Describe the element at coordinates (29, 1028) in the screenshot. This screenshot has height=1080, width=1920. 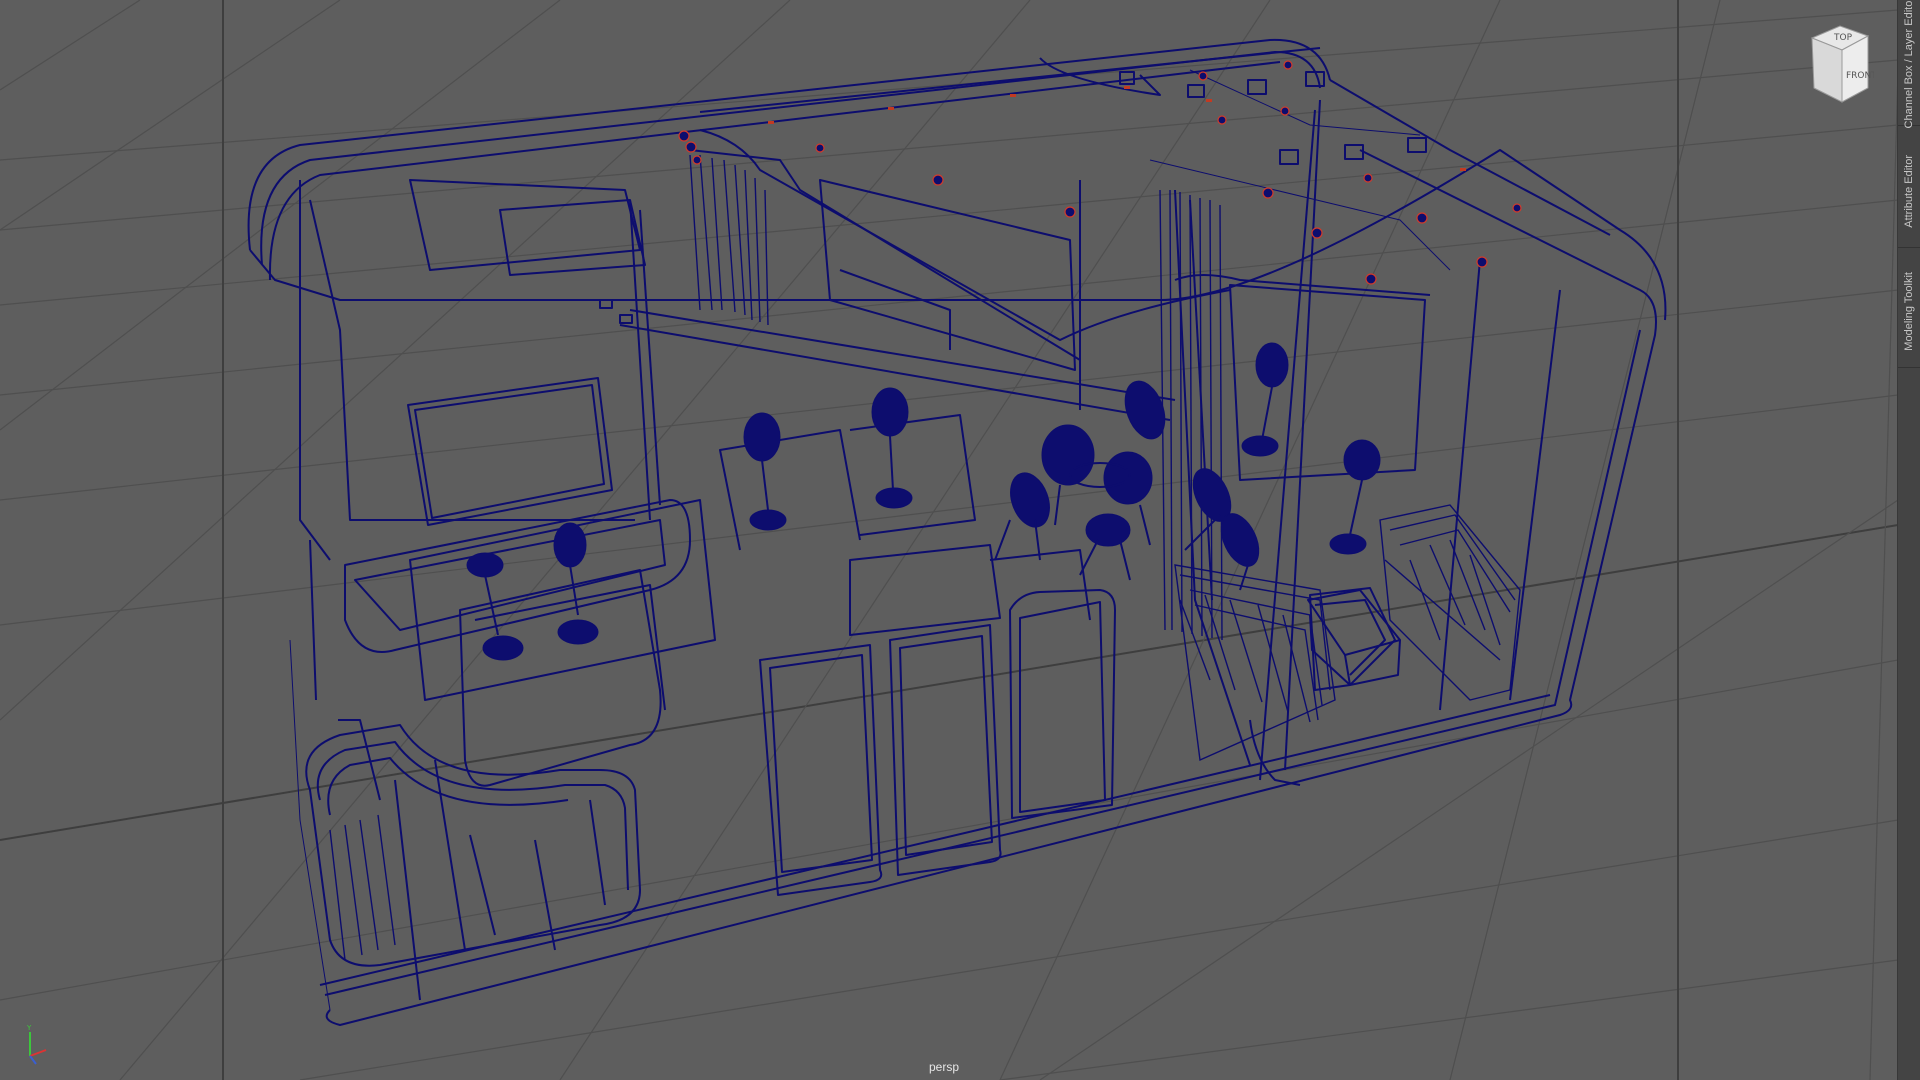
I see `svg-text: Y` at that location.